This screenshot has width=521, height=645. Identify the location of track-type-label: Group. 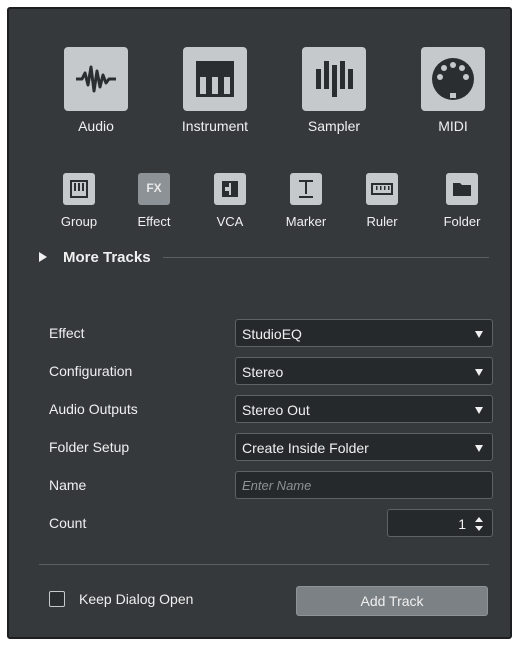
(79, 221).